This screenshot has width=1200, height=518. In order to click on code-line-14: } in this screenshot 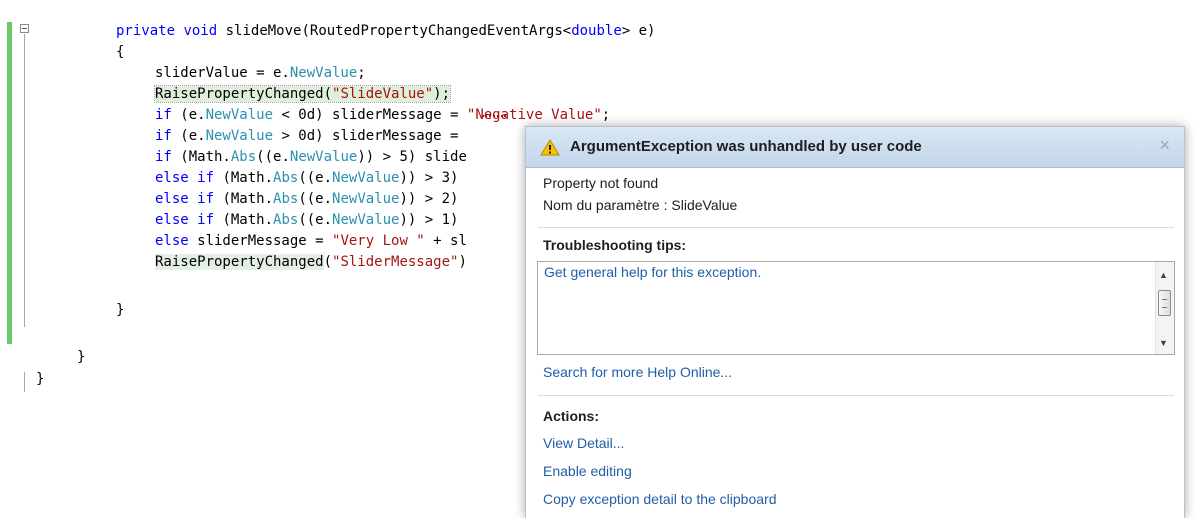, I will do `click(81, 357)`.